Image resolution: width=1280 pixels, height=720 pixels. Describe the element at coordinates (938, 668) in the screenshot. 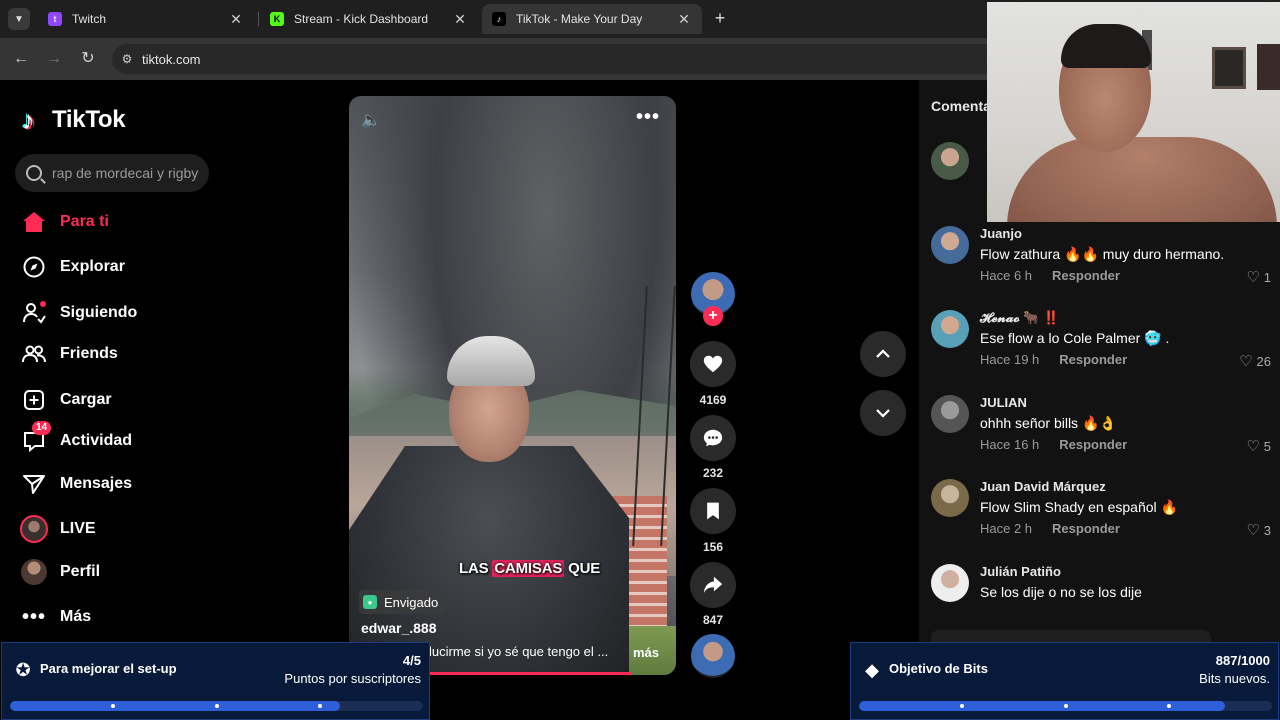

I see `widget-title: Objetivo de Bits` at that location.